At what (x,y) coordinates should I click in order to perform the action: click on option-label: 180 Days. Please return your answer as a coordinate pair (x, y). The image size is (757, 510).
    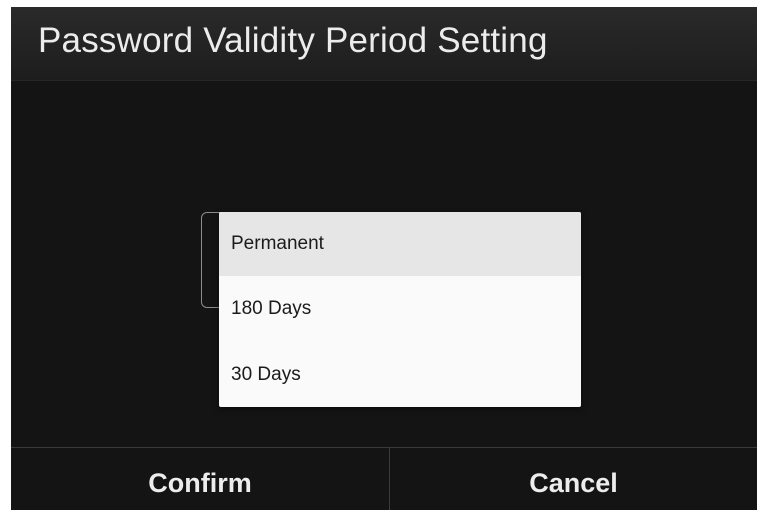
    Looking at the image, I should click on (271, 308).